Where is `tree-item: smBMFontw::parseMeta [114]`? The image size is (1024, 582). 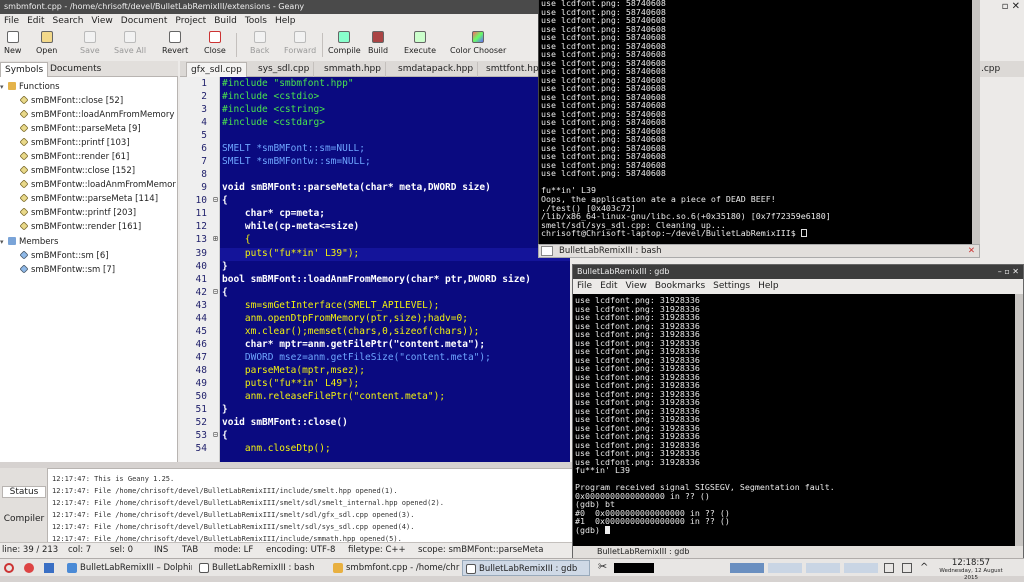
tree-item: smBMFontw::parseMeta [114] is located at coordinates (89, 199).